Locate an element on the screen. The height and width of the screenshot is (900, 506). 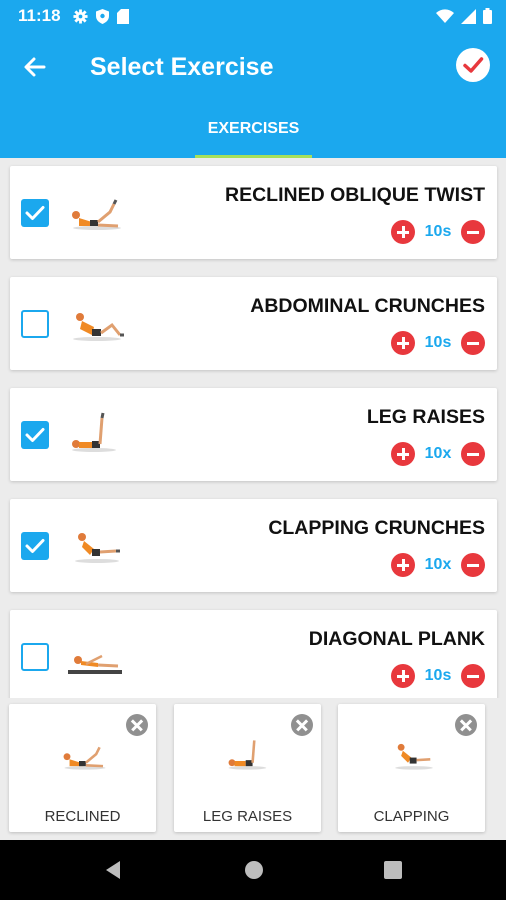
system-nav-bar is located at coordinates (253, 870).